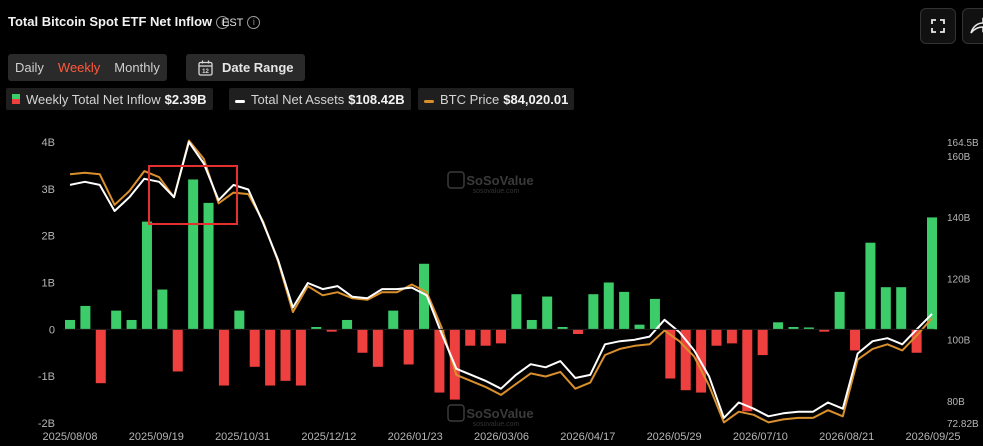 This screenshot has width=983, height=446. Describe the element at coordinates (52, 330) in the screenshot. I see `left-axis-tick: 0` at that location.